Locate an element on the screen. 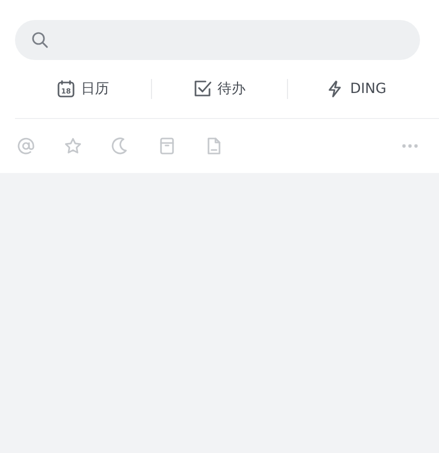  checkbox-icon is located at coordinates (203, 89).